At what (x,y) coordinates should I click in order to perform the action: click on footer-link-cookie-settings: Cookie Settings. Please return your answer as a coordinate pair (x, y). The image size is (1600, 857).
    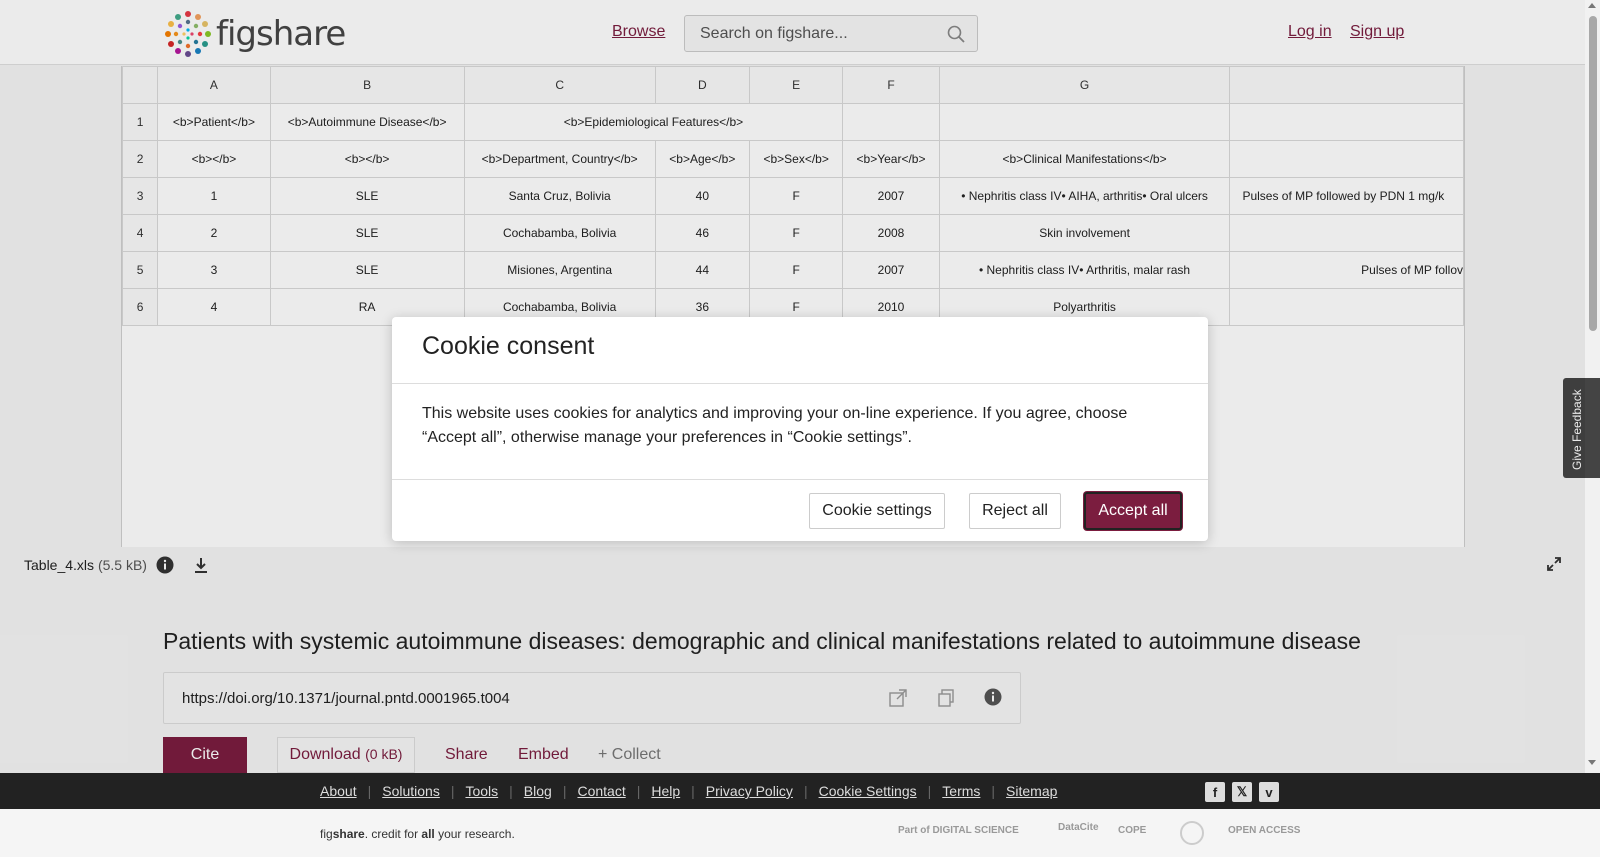
    Looking at the image, I should click on (868, 791).